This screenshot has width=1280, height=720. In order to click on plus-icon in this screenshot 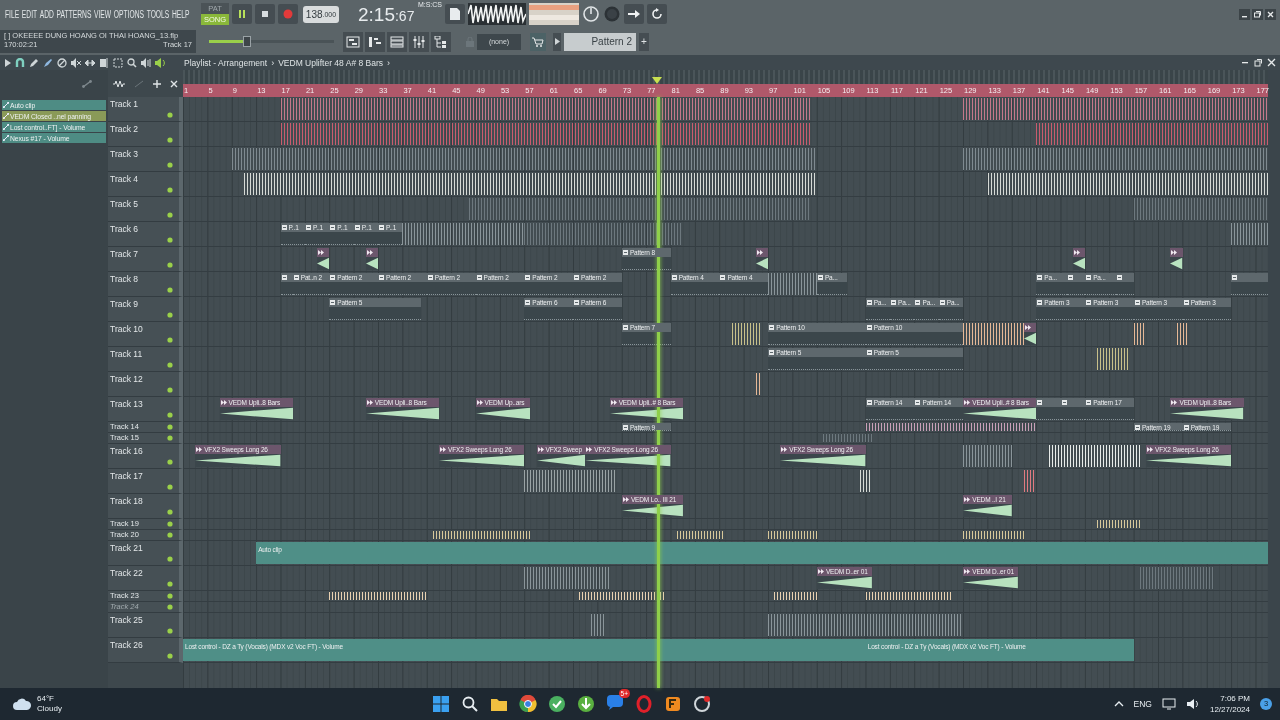, I will do `click(157, 83)`.